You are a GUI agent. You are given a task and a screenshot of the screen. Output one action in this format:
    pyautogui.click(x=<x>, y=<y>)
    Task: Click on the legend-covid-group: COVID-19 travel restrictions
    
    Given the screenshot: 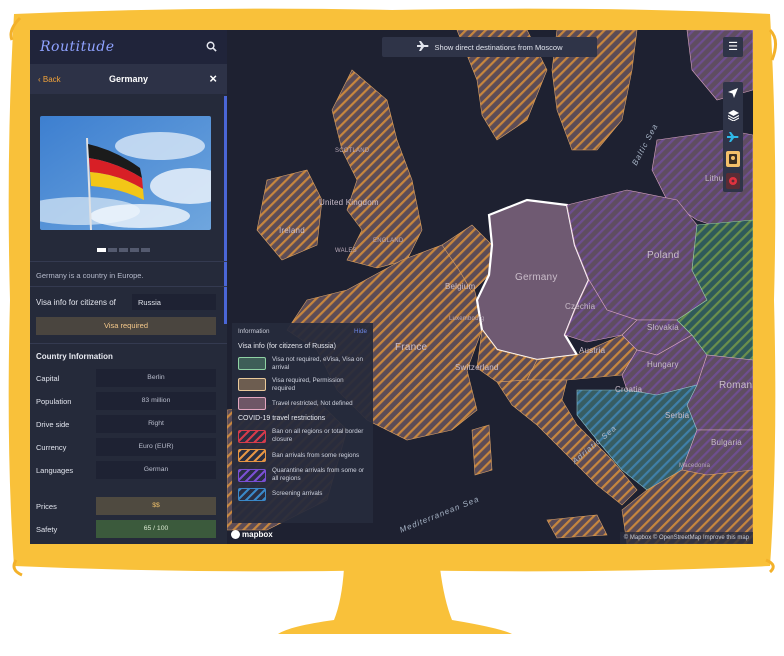 What is the action you would take?
    pyautogui.click(x=282, y=419)
    